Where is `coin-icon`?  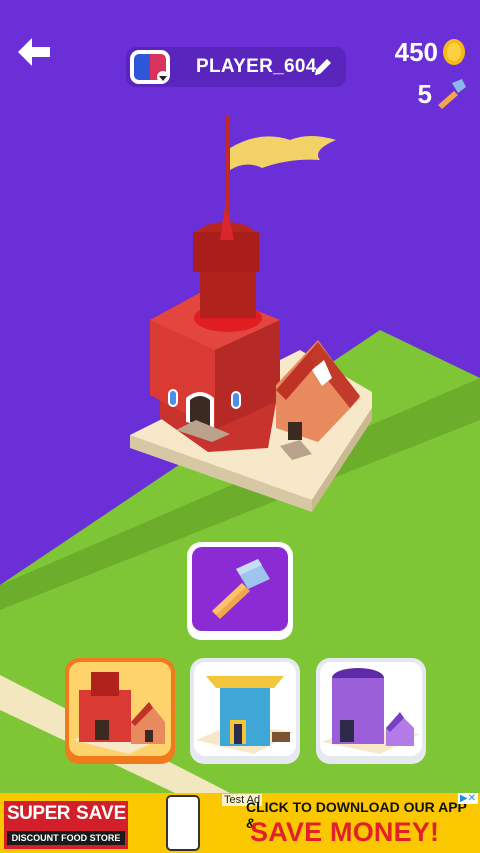
coin-icon is located at coordinates (454, 52).